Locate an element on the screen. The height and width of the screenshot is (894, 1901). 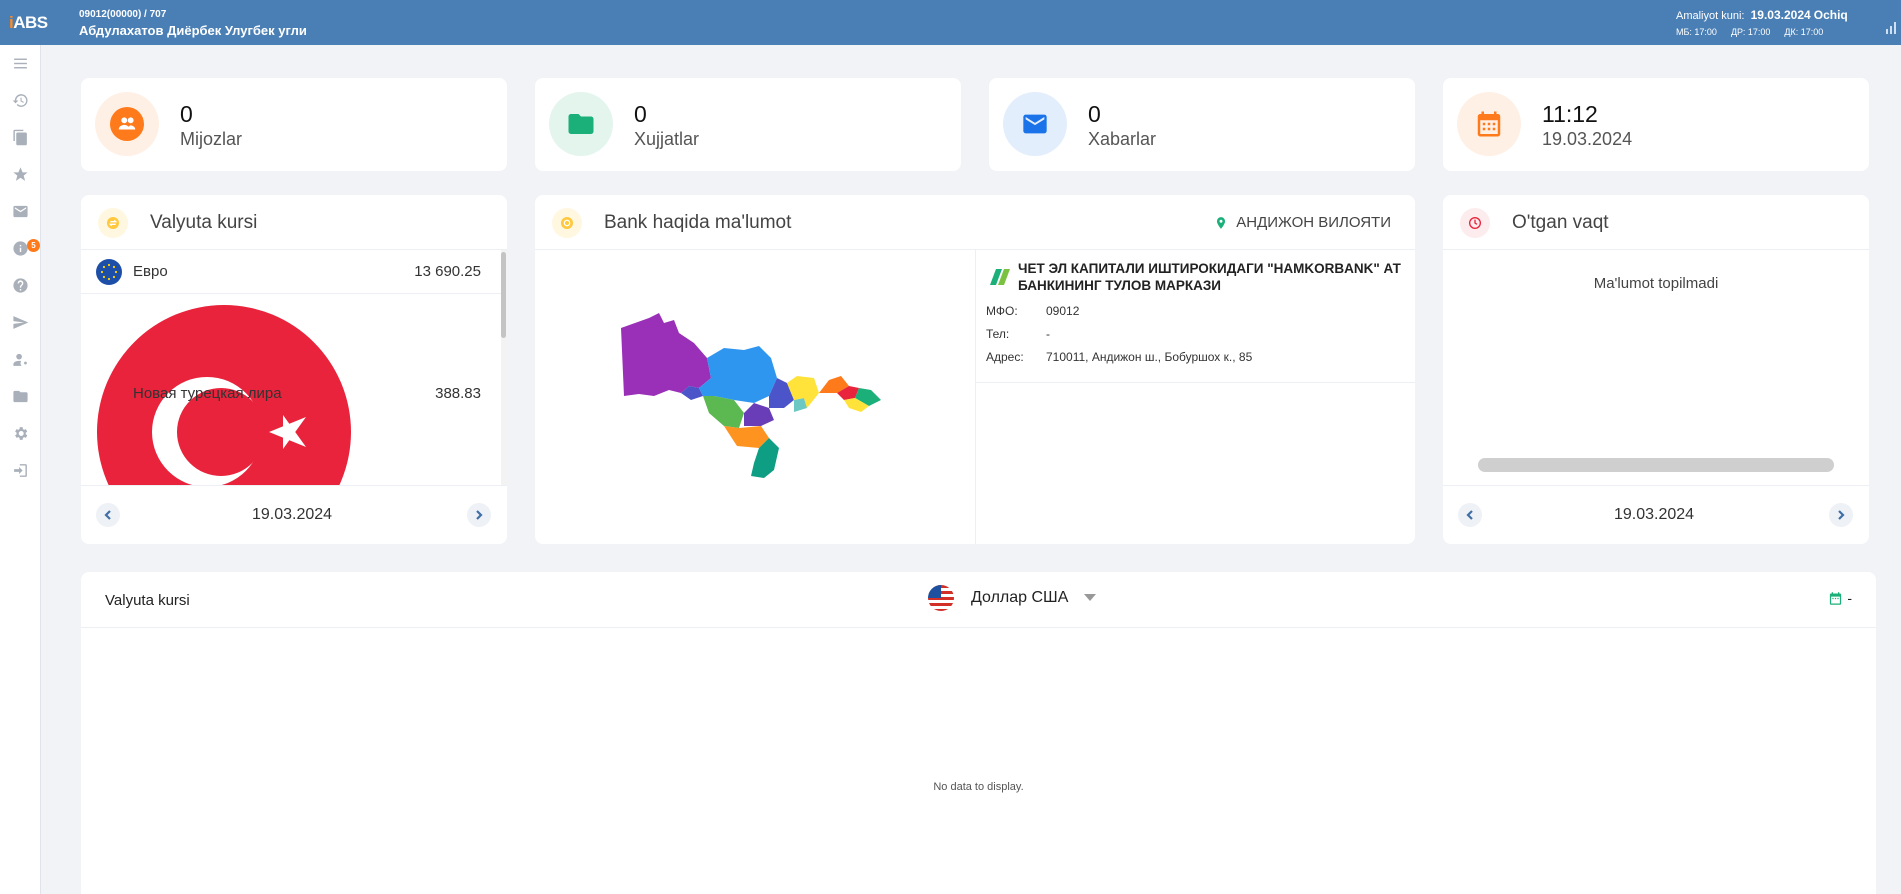
time-mb: МБ: 17:00 is located at coordinates (1696, 32).